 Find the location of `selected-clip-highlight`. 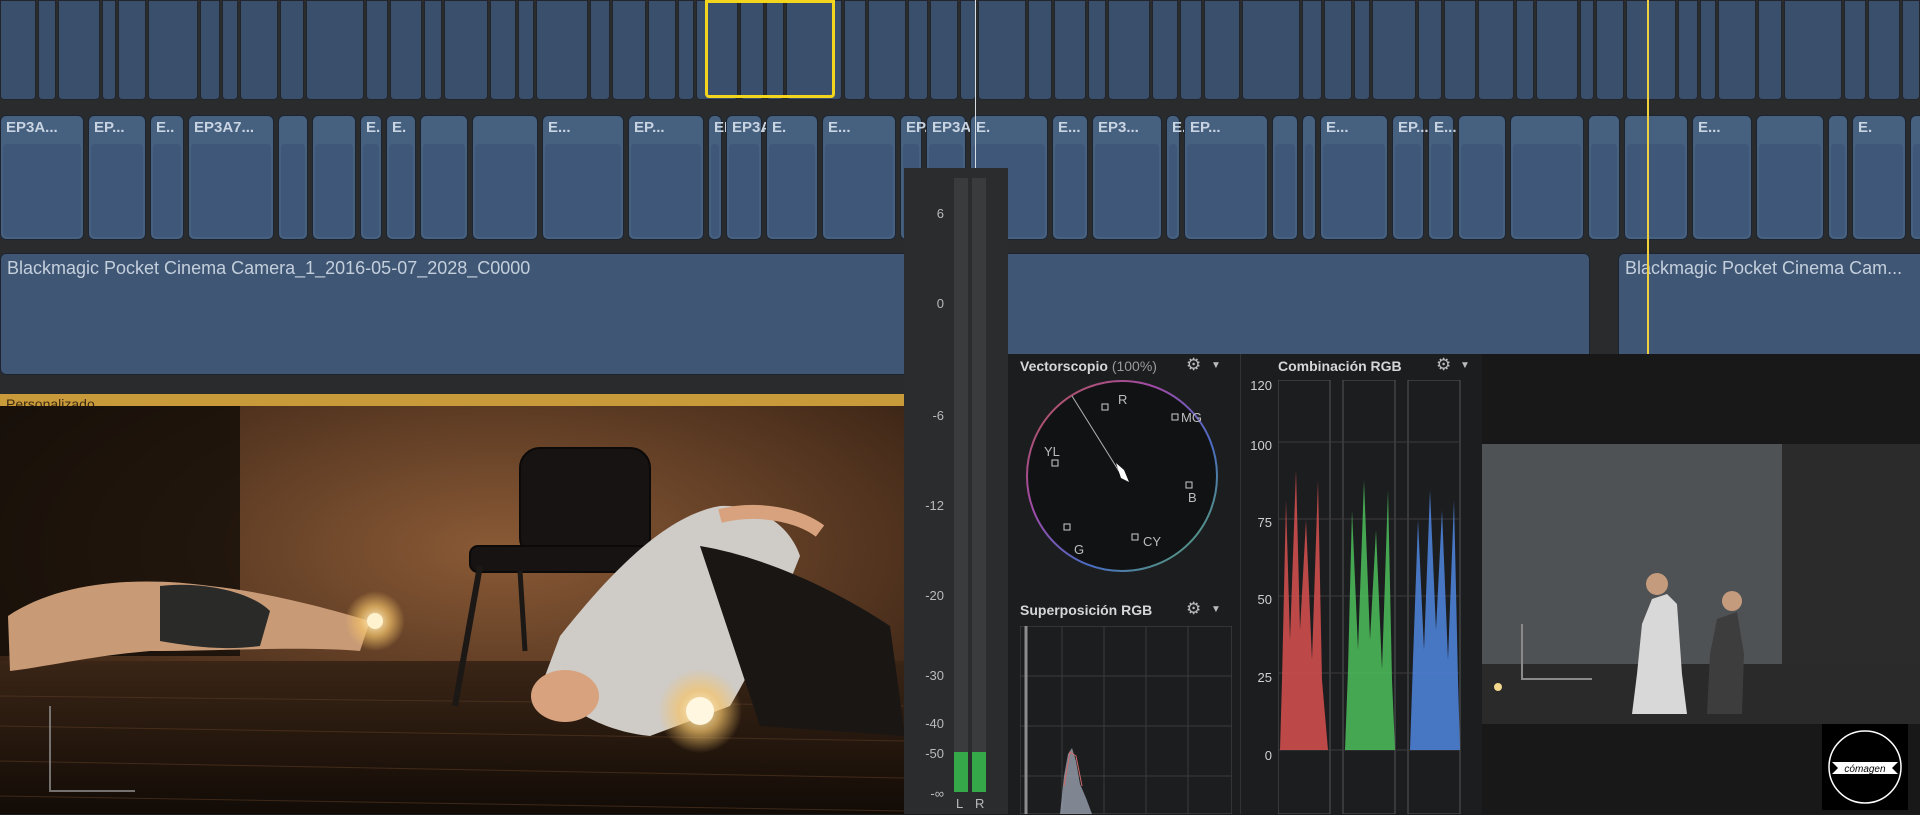

selected-clip-highlight is located at coordinates (770, 49).